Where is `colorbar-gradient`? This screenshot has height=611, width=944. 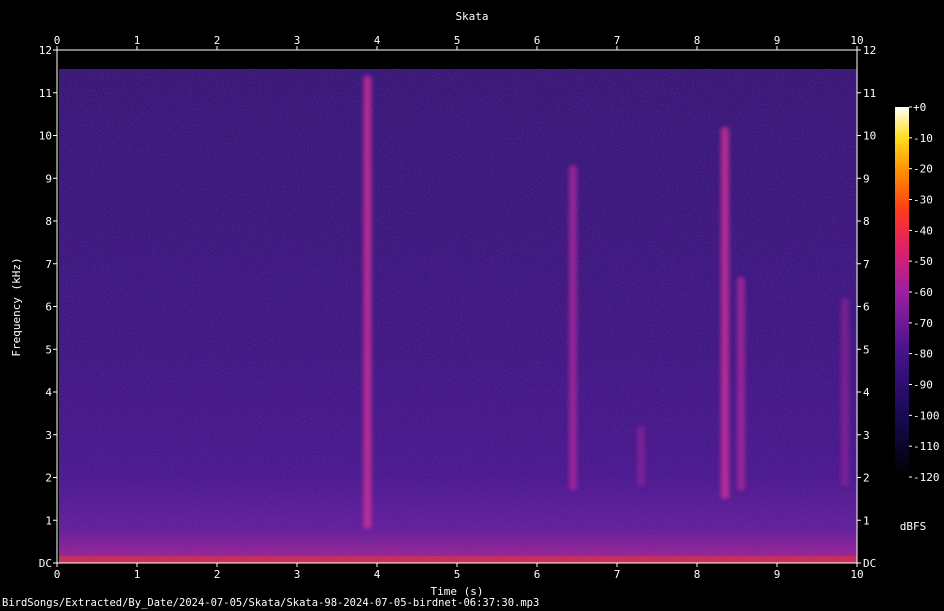 colorbar-gradient is located at coordinates (902, 292).